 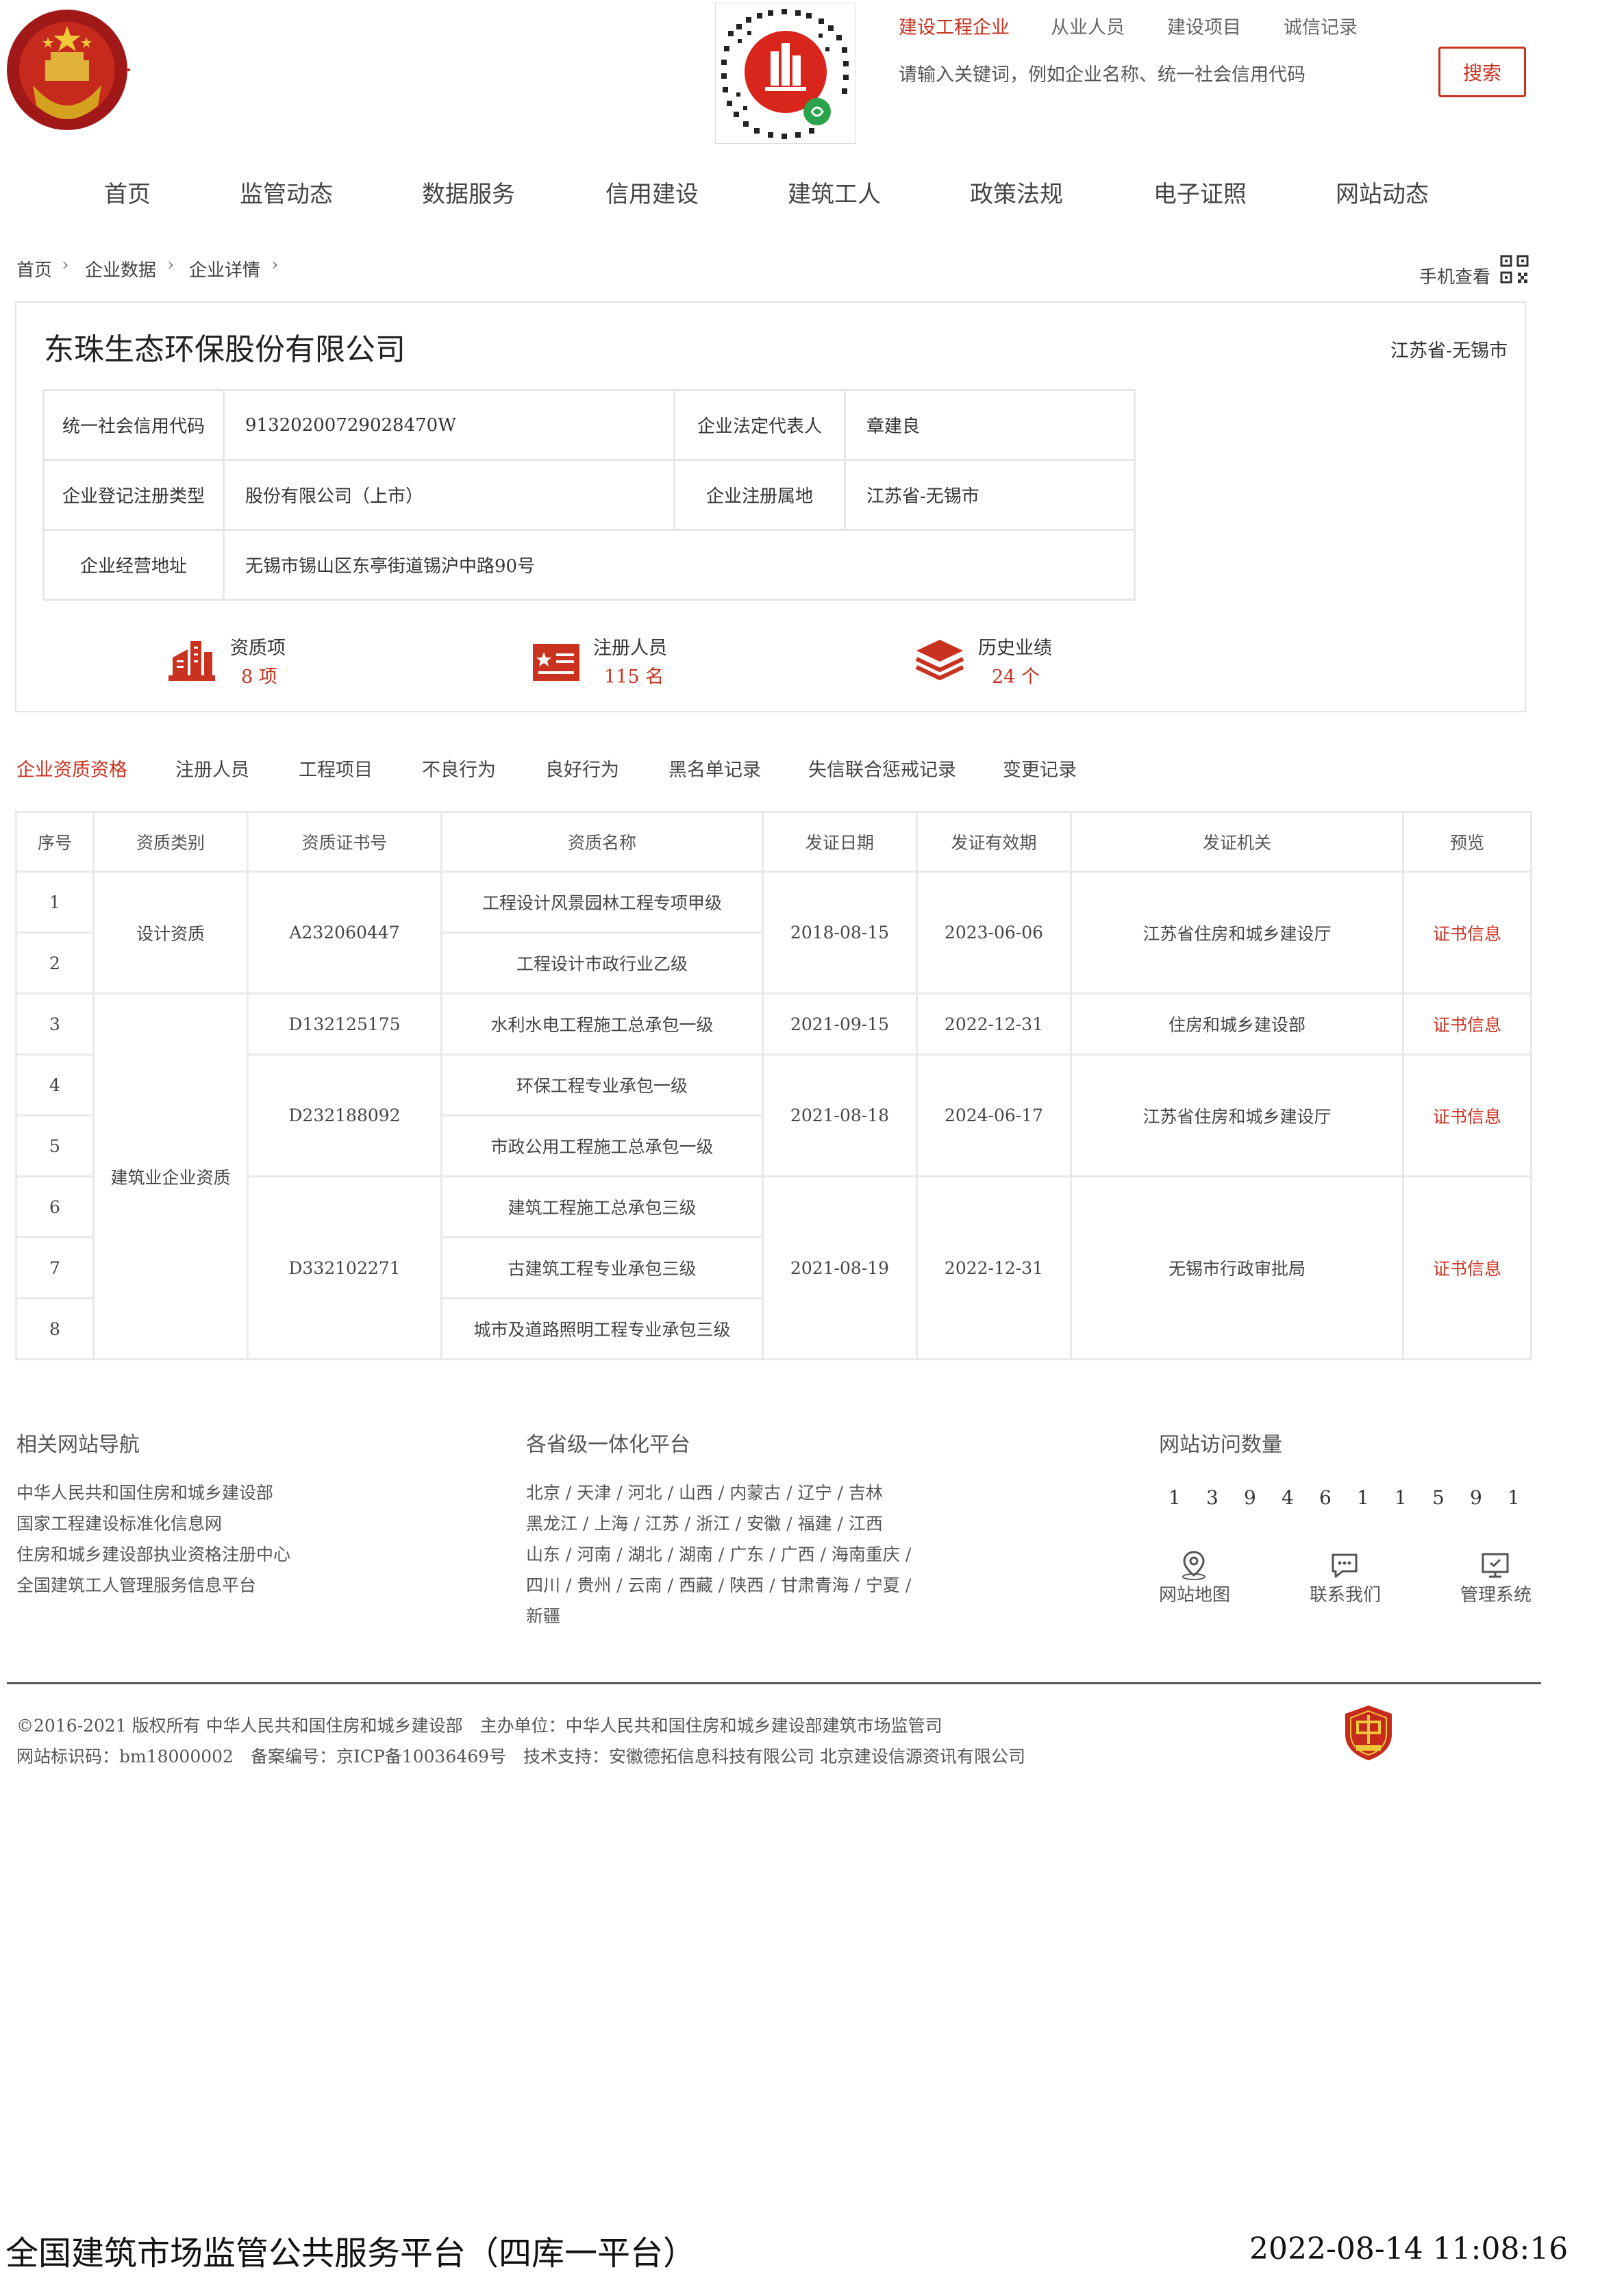 I want to click on visit-count-digit: 3, so click(x=1212, y=1497).